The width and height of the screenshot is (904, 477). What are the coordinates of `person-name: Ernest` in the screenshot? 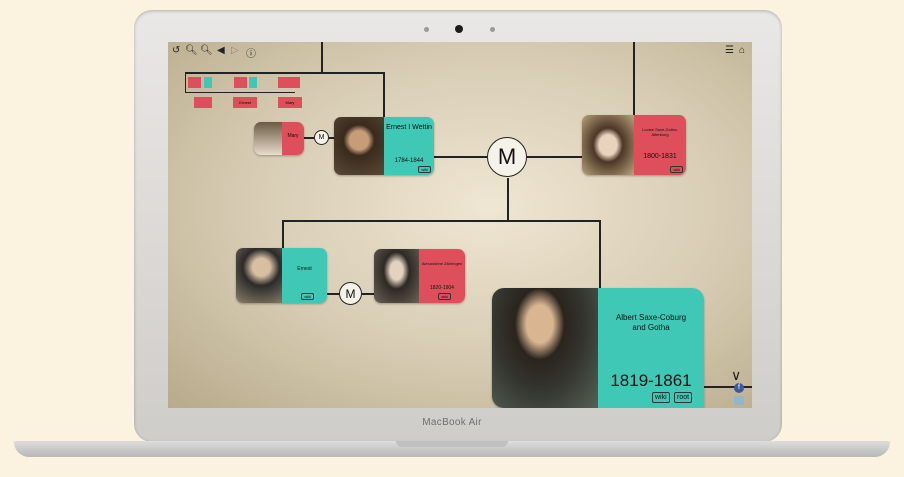 It's located at (304, 269).